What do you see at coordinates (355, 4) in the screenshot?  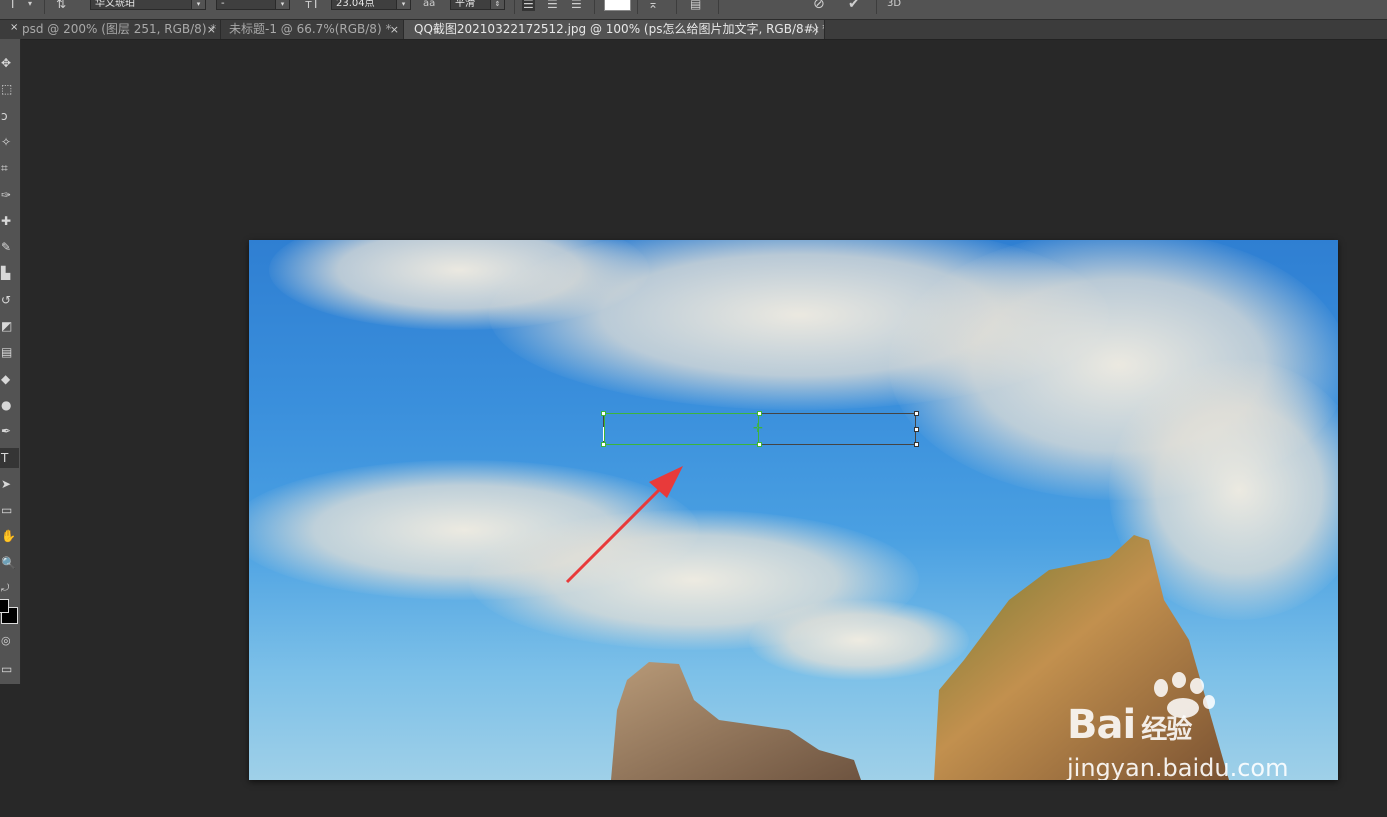 I see `font-size-value: 23.04点` at bounding box center [355, 4].